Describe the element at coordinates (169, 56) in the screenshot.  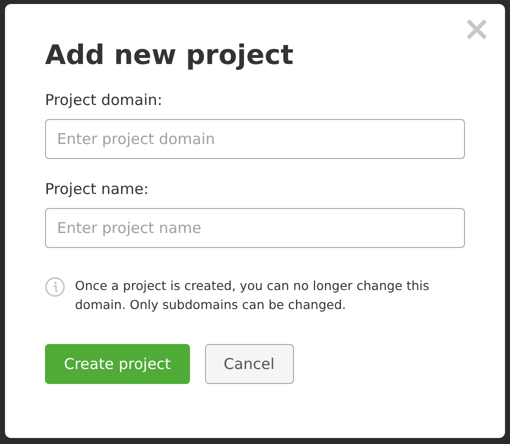
I see `dialog-title: Add new project` at that location.